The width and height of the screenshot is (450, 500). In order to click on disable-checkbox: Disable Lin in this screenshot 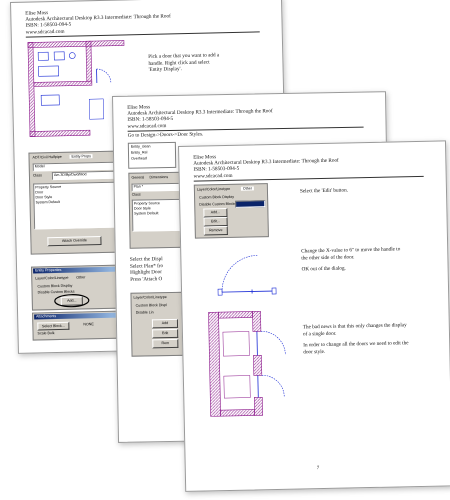, I will do `click(145, 312)`.